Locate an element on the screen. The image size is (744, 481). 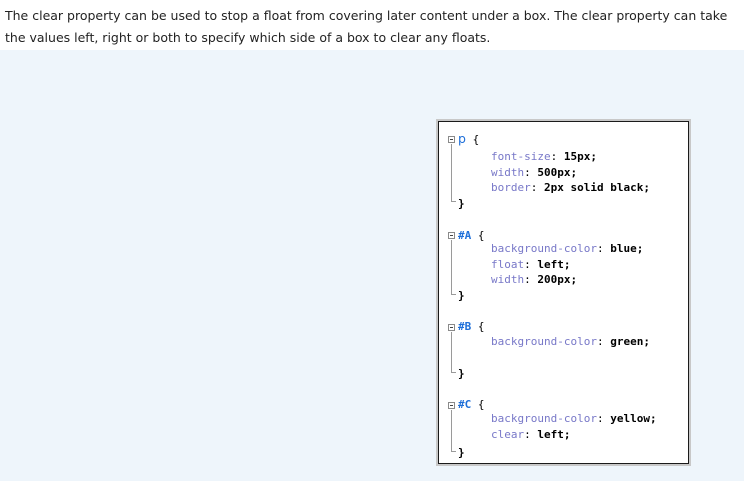
rule-selector-line: #C { is located at coordinates (471, 405).